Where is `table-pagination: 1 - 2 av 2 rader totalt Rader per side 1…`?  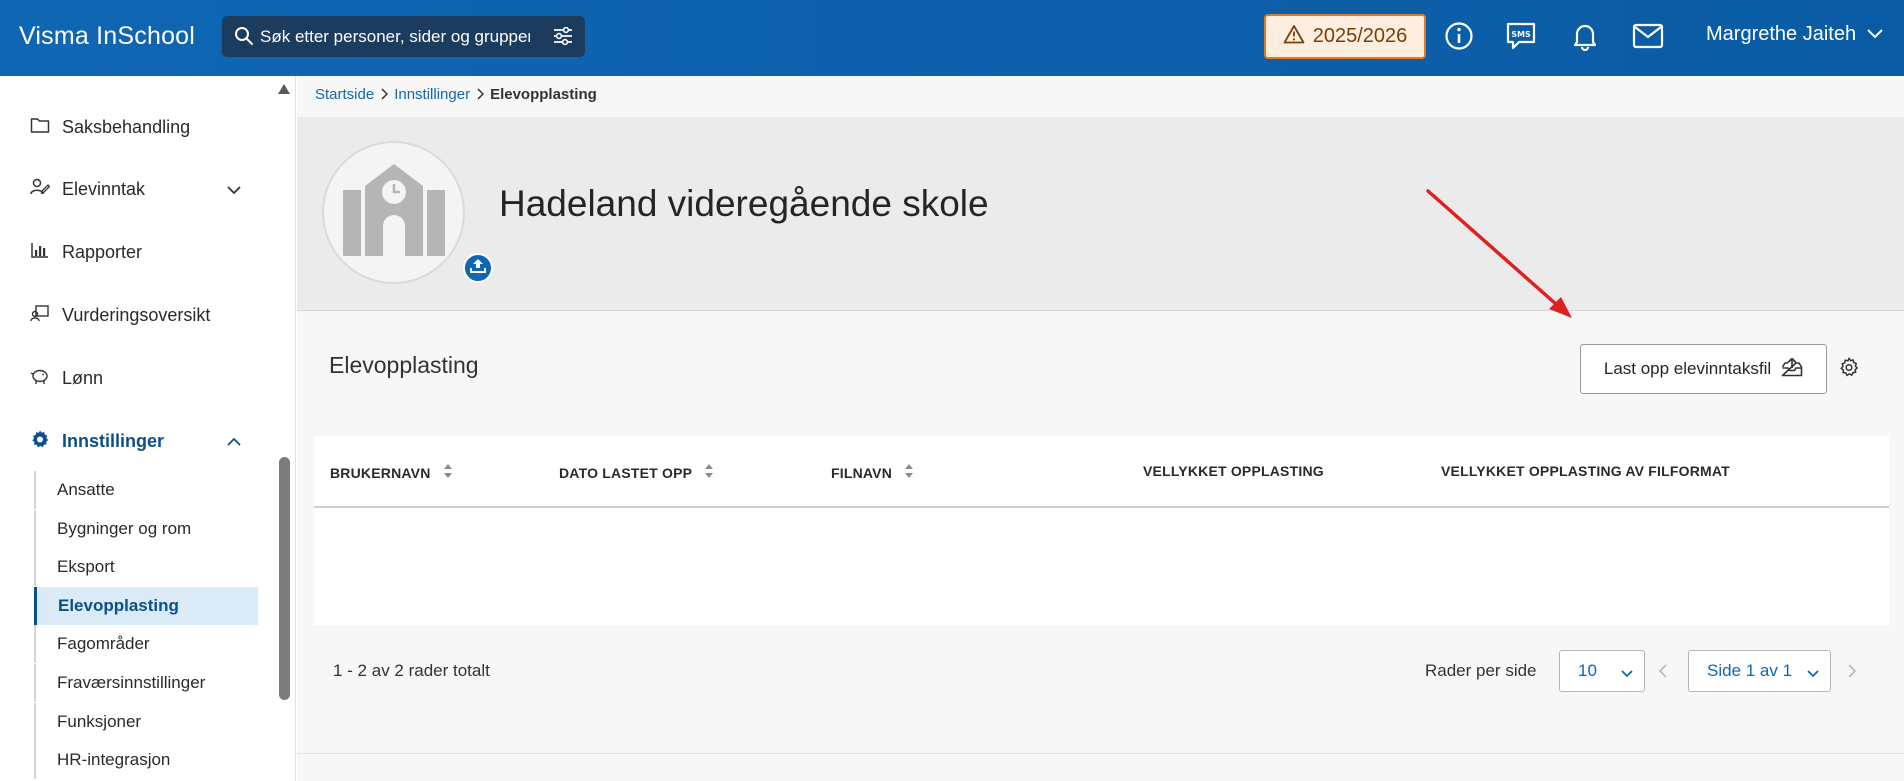
table-pagination: 1 - 2 av 2 rader totalt Rader per side 1… is located at coordinates (1100, 689).